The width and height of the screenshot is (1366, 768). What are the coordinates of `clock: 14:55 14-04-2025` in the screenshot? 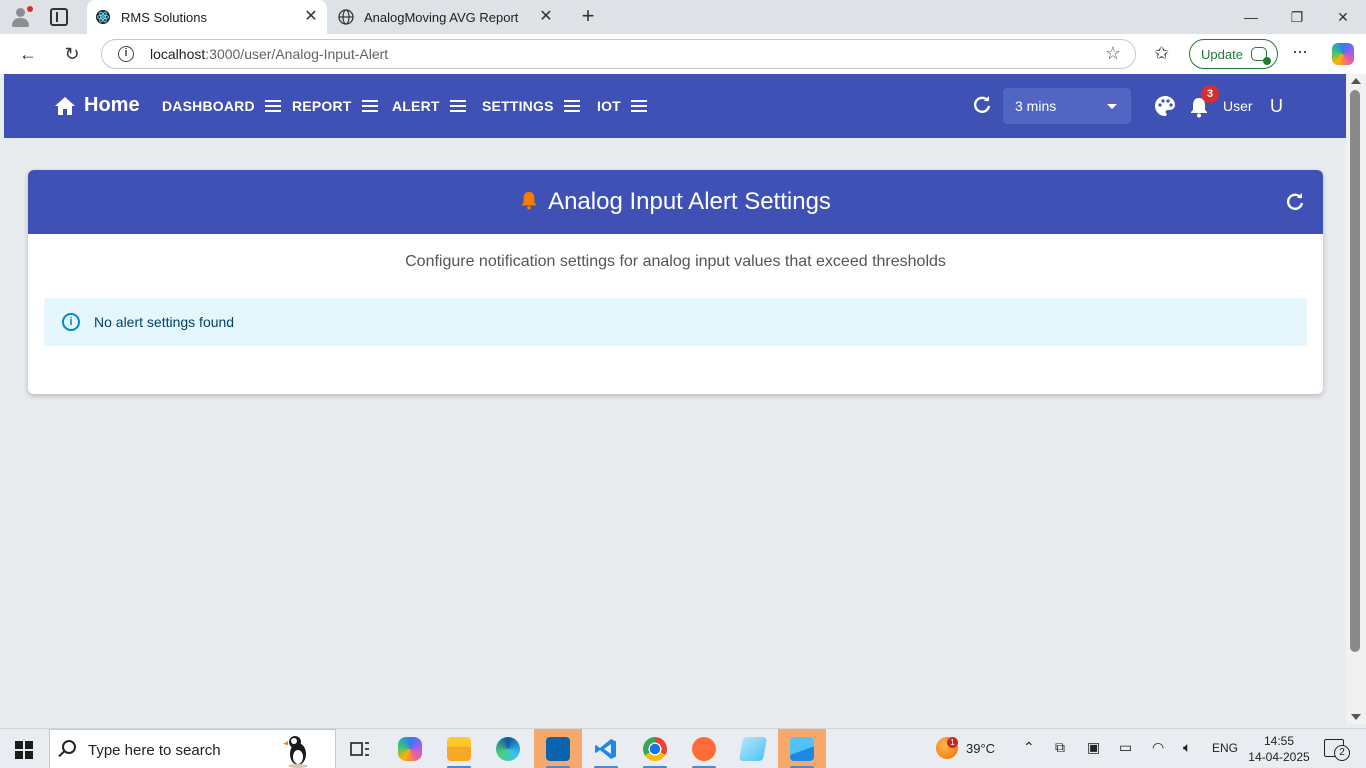 It's located at (1279, 749).